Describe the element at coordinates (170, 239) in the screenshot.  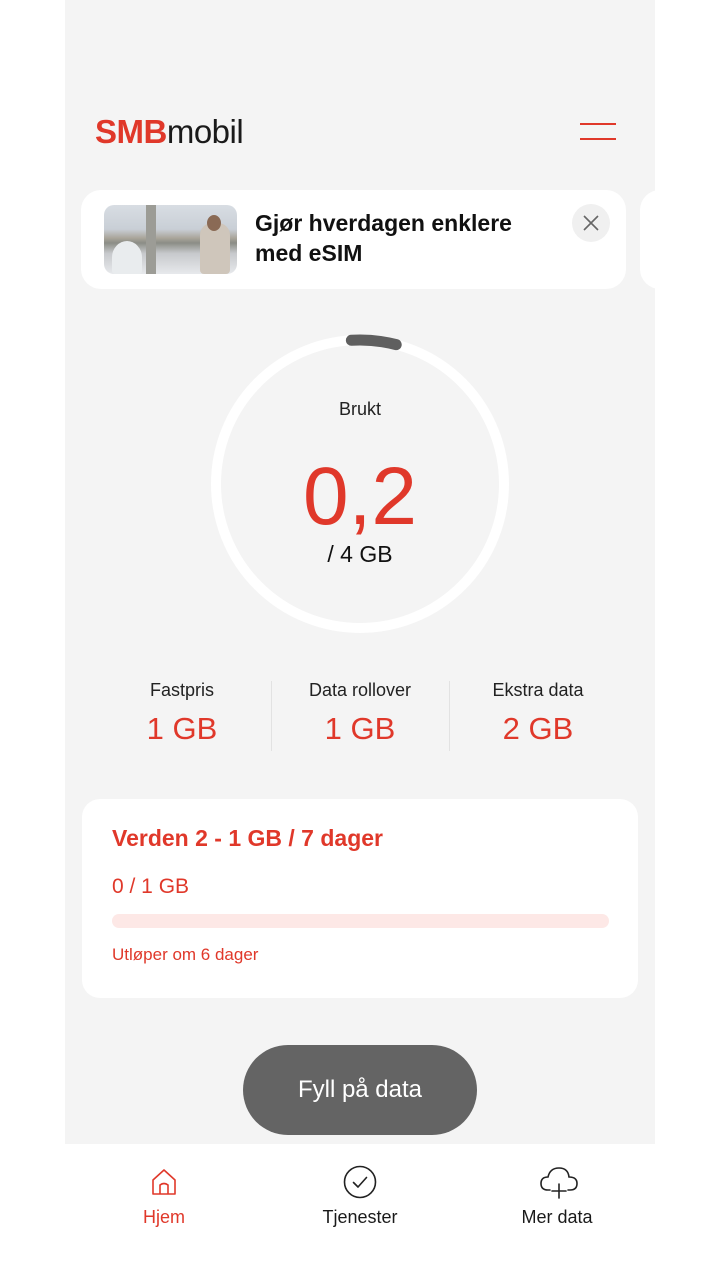
I see `banner-image` at that location.